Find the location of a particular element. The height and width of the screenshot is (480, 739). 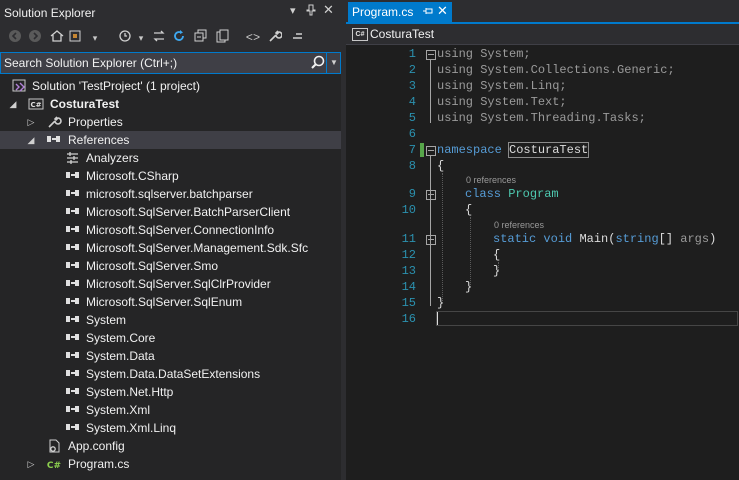

tree-item-label: microsoft.sqlserver.batchparser is located at coordinates (169, 194).